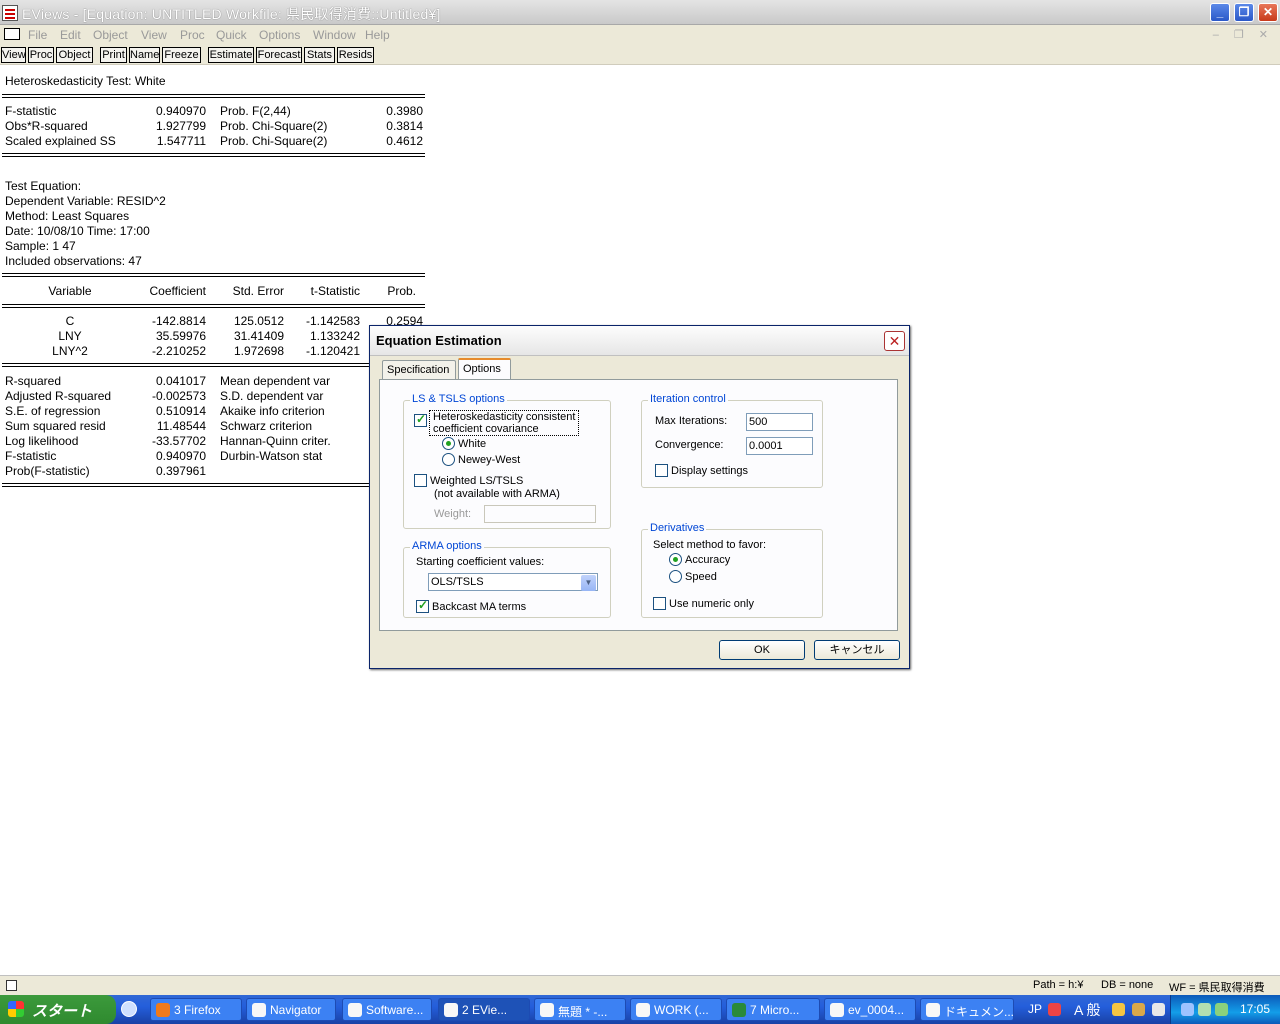 Image resolution: width=1280 pixels, height=1024 pixels. What do you see at coordinates (70, 35) in the screenshot?
I see `menu-edit: Edit` at bounding box center [70, 35].